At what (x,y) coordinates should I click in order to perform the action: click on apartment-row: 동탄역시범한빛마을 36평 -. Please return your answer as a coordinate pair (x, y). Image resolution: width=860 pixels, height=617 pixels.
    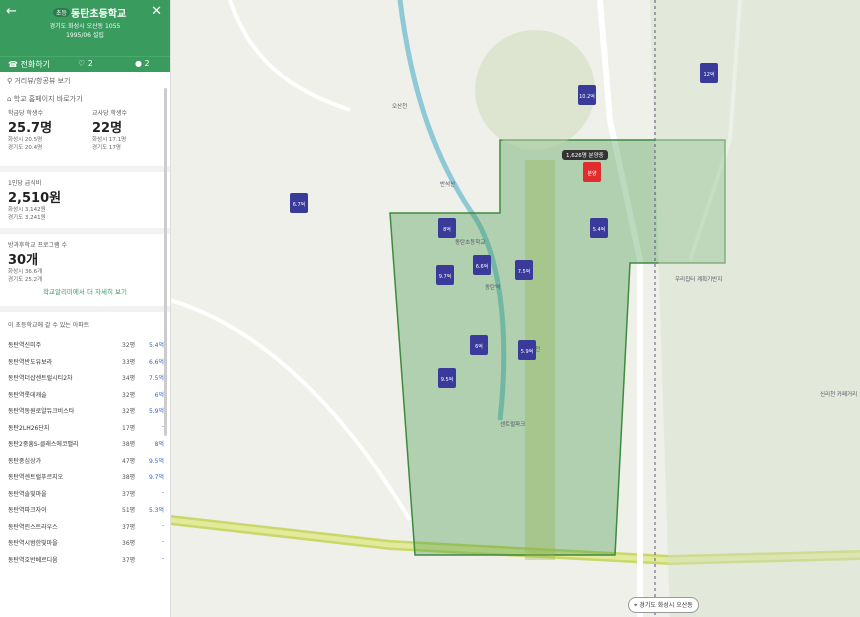
    Looking at the image, I should click on (85, 541).